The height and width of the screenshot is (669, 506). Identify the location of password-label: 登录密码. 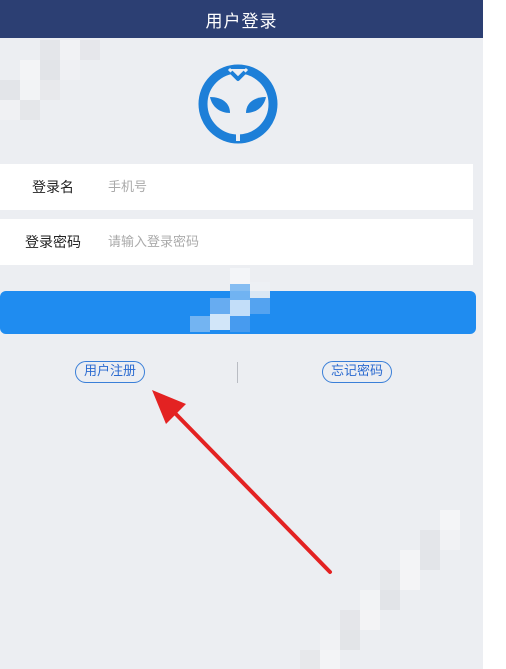
(53, 243).